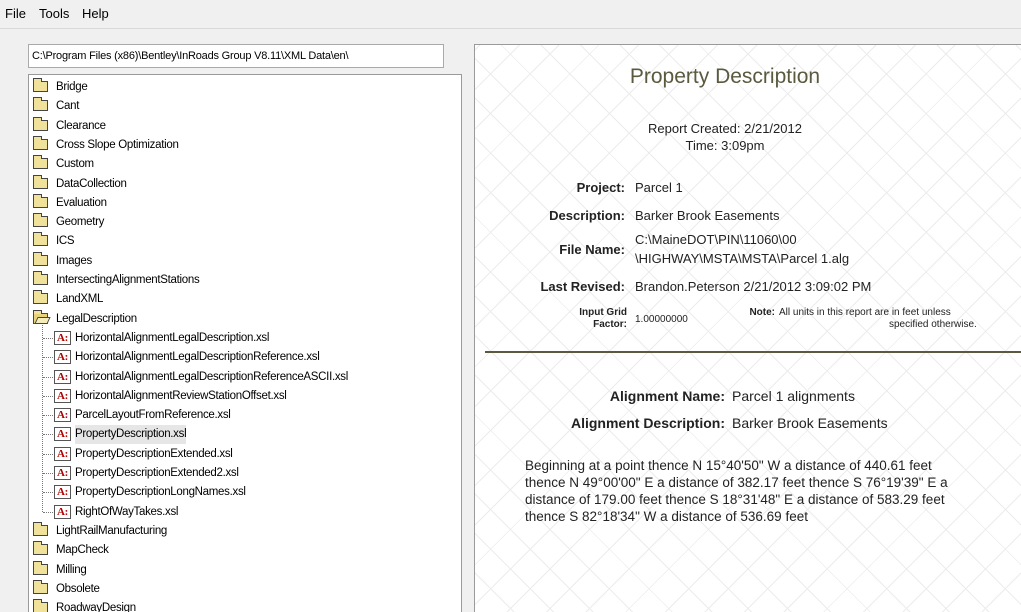 The height and width of the screenshot is (612, 1021). Describe the element at coordinates (600, 187) in the screenshot. I see `project-label: Project:` at that location.